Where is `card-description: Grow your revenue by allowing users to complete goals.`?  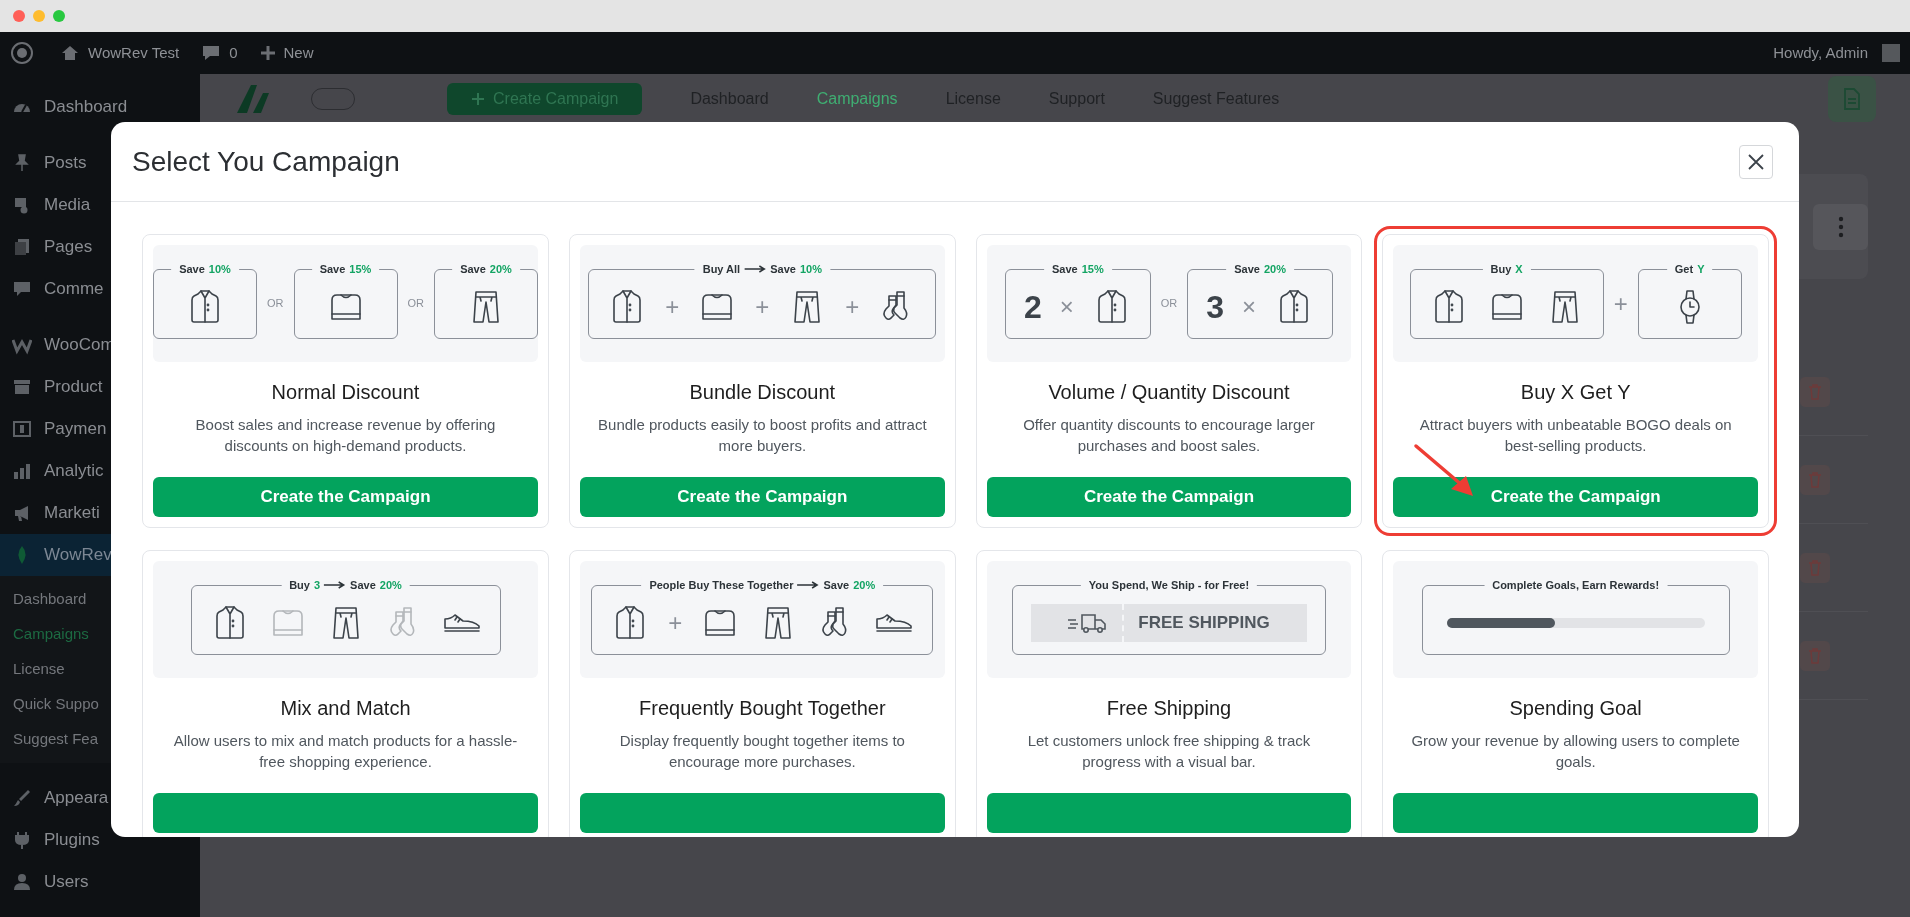
card-description: Grow your revenue by allowing users to complete goals. is located at coordinates (1575, 752).